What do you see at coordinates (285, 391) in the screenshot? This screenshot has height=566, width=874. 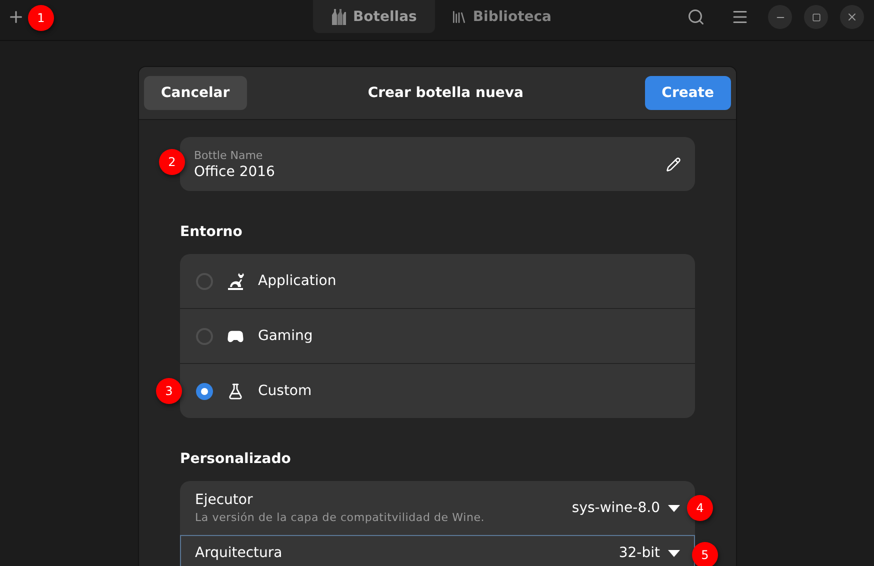 I see `option-label: Custom` at bounding box center [285, 391].